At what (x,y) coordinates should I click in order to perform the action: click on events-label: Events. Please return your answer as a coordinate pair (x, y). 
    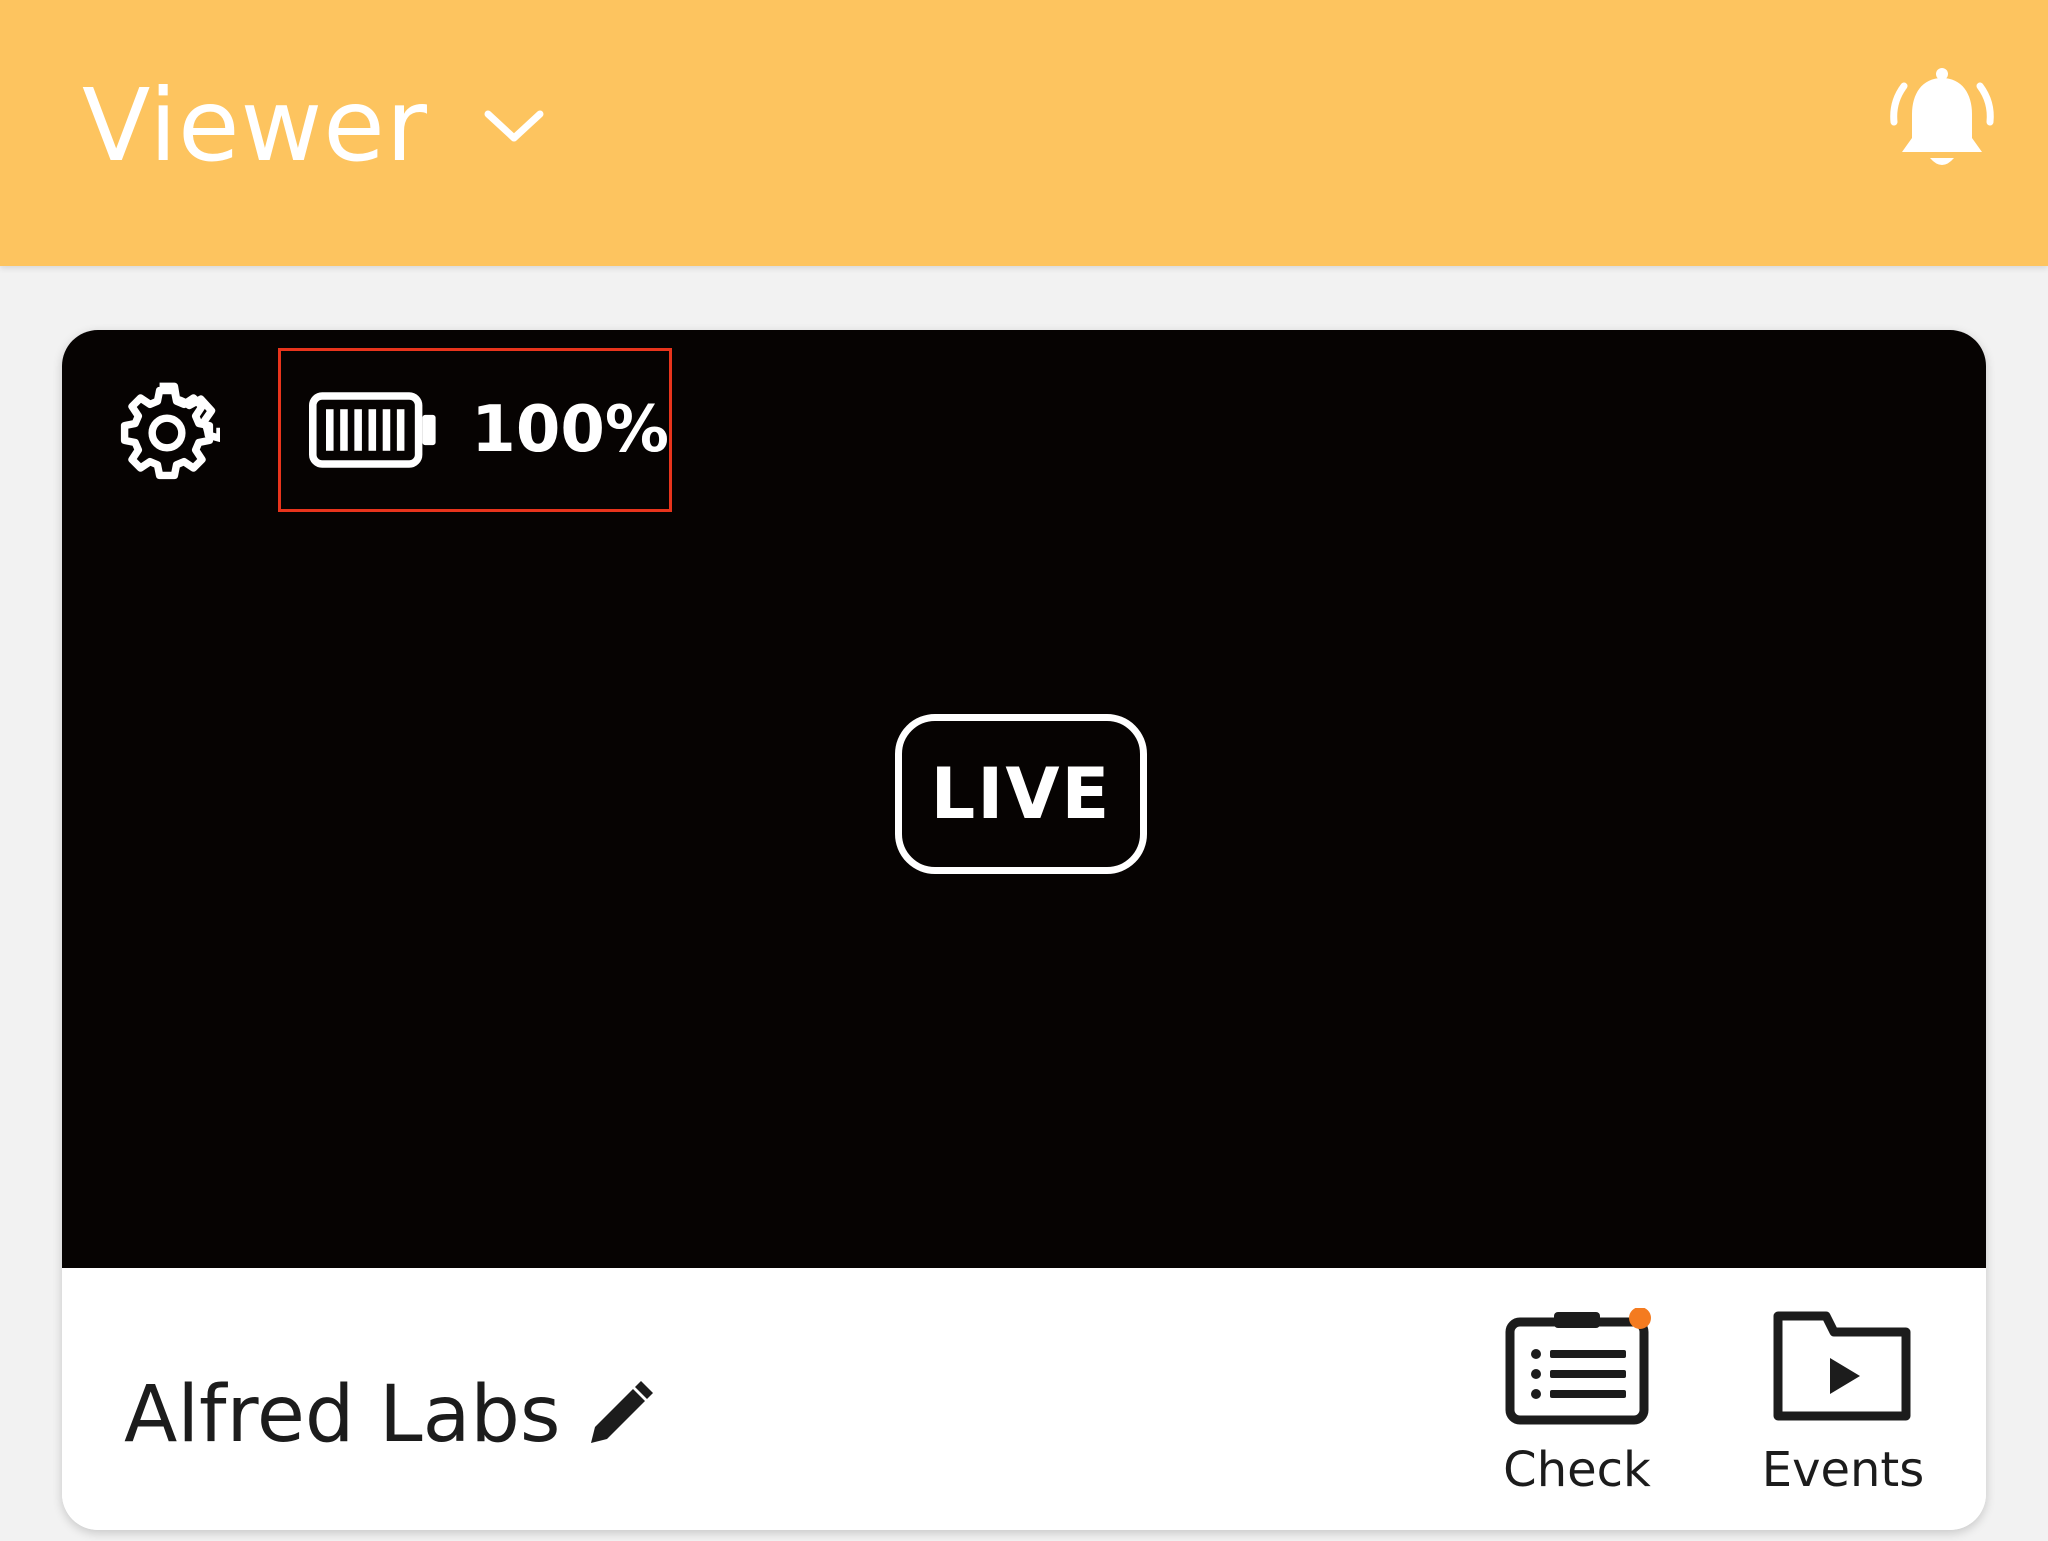
    Looking at the image, I should click on (1843, 1470).